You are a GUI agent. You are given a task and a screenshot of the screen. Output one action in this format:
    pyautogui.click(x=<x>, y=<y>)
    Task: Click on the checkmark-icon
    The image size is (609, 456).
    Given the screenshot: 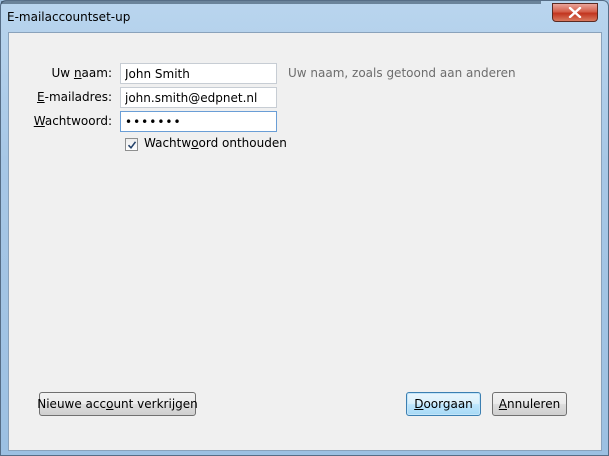 What is the action you would take?
    pyautogui.click(x=132, y=145)
    